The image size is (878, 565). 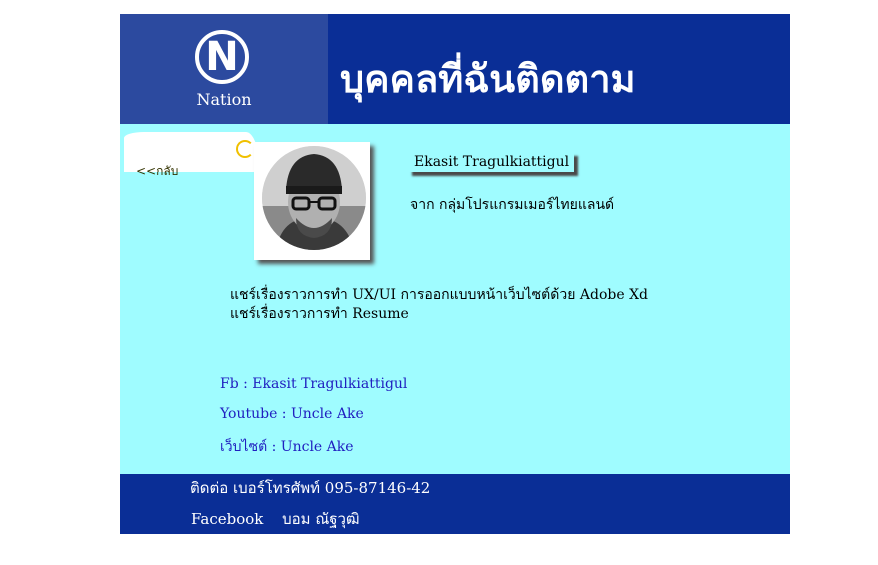 I want to click on youtube-link: Youtube : Uncle Ake, so click(x=313, y=421).